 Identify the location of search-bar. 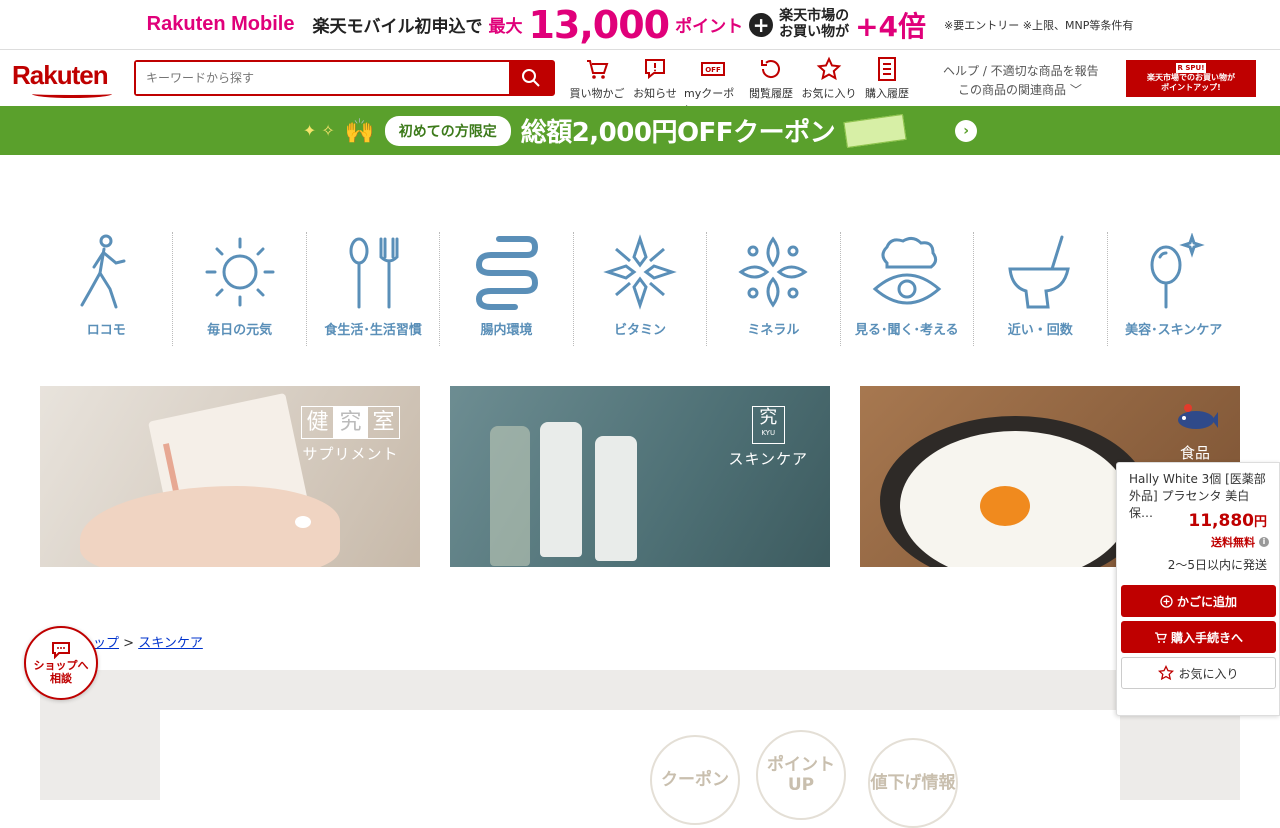
(344, 78).